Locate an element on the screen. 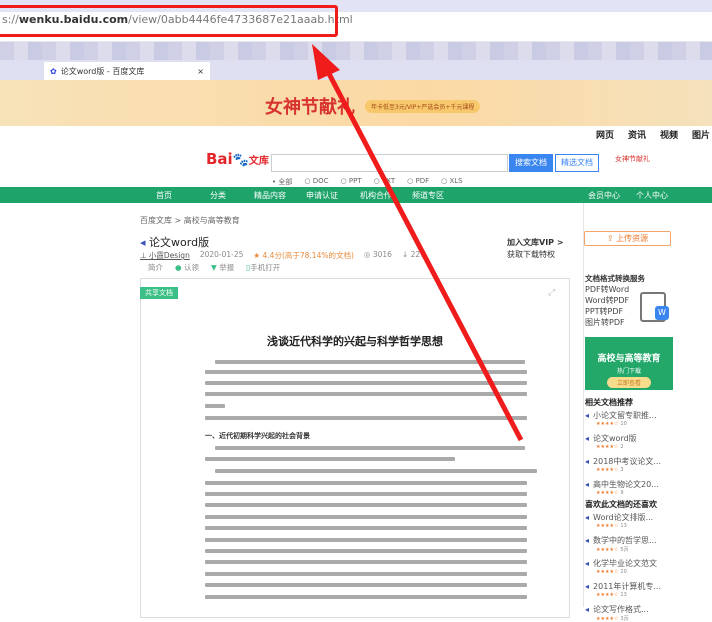 This screenshot has width=712, height=622. filter-xls: ○ XLS is located at coordinates (451, 182).